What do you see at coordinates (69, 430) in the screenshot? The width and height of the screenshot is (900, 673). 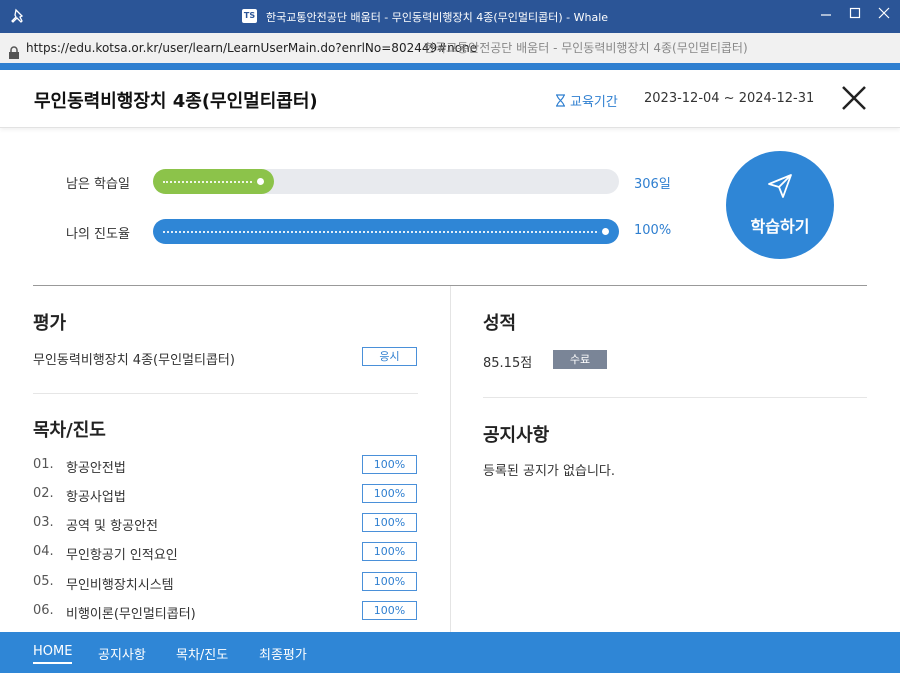 I see `toc-title: 목차/진도` at bounding box center [69, 430].